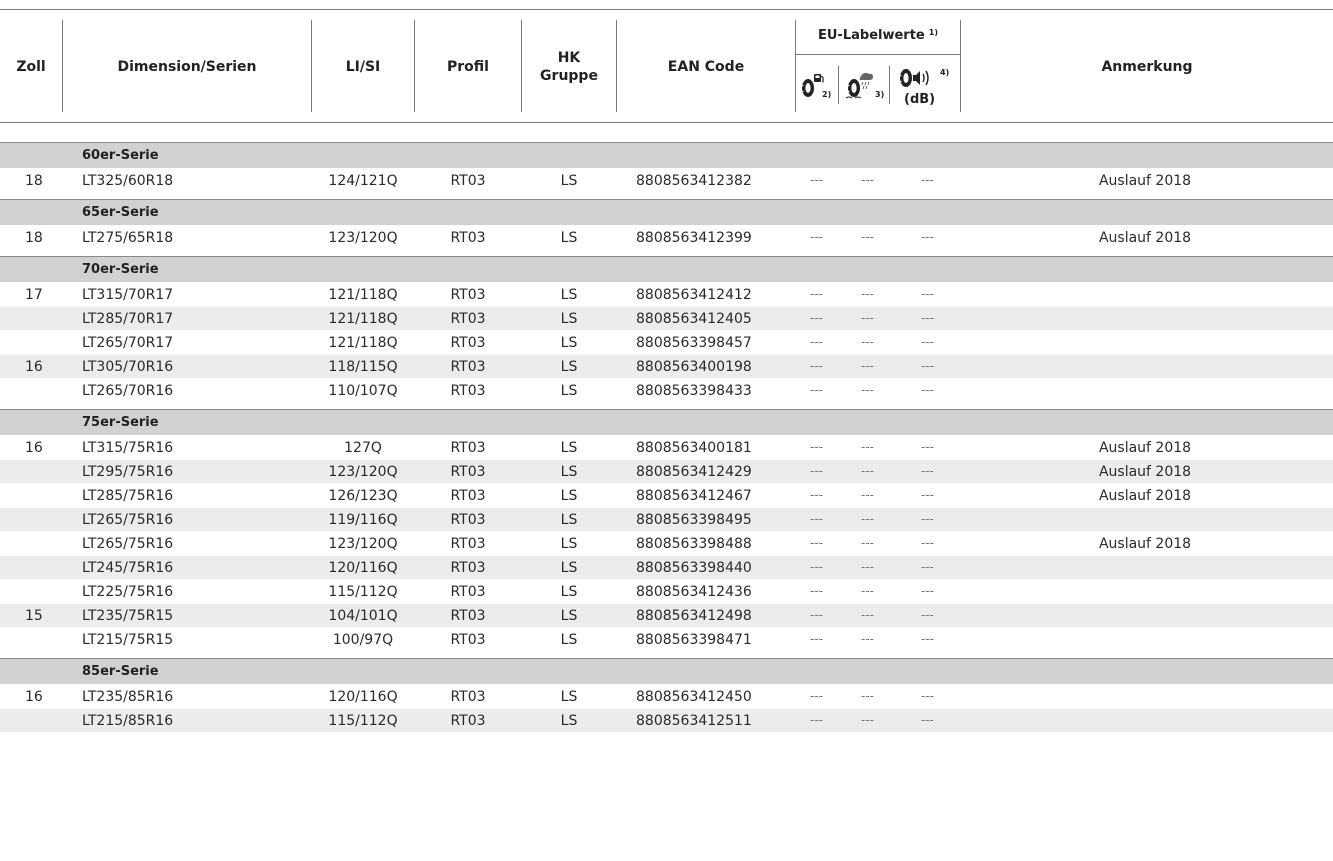 The height and width of the screenshot is (861, 1333). What do you see at coordinates (569, 75) in the screenshot?
I see `header-hk-line2: Gruppe` at bounding box center [569, 75].